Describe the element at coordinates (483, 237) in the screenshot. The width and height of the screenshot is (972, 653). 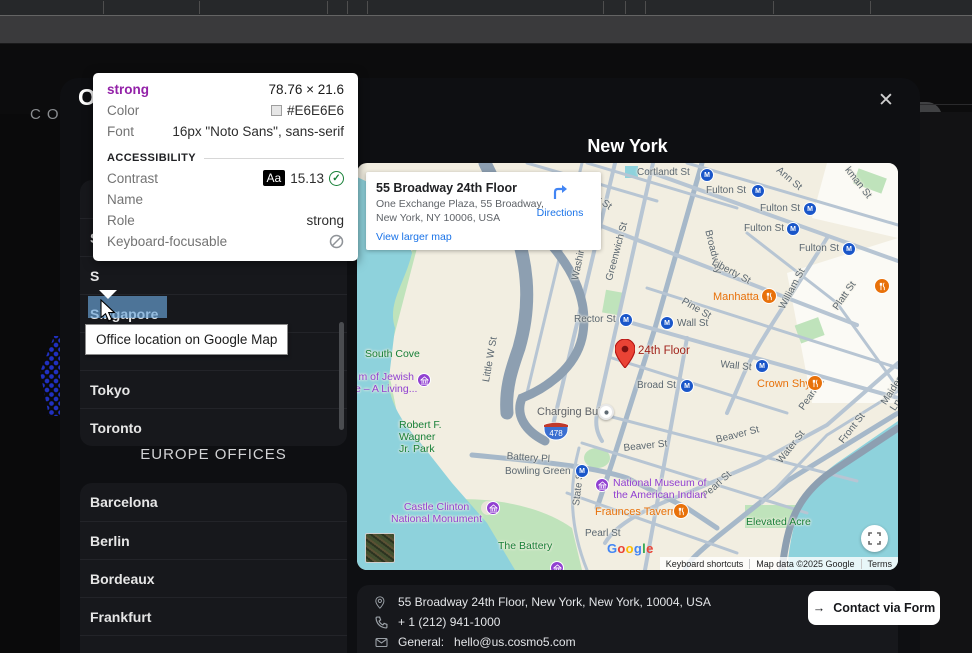
I see `view-larger-map-link: View larger map` at that location.